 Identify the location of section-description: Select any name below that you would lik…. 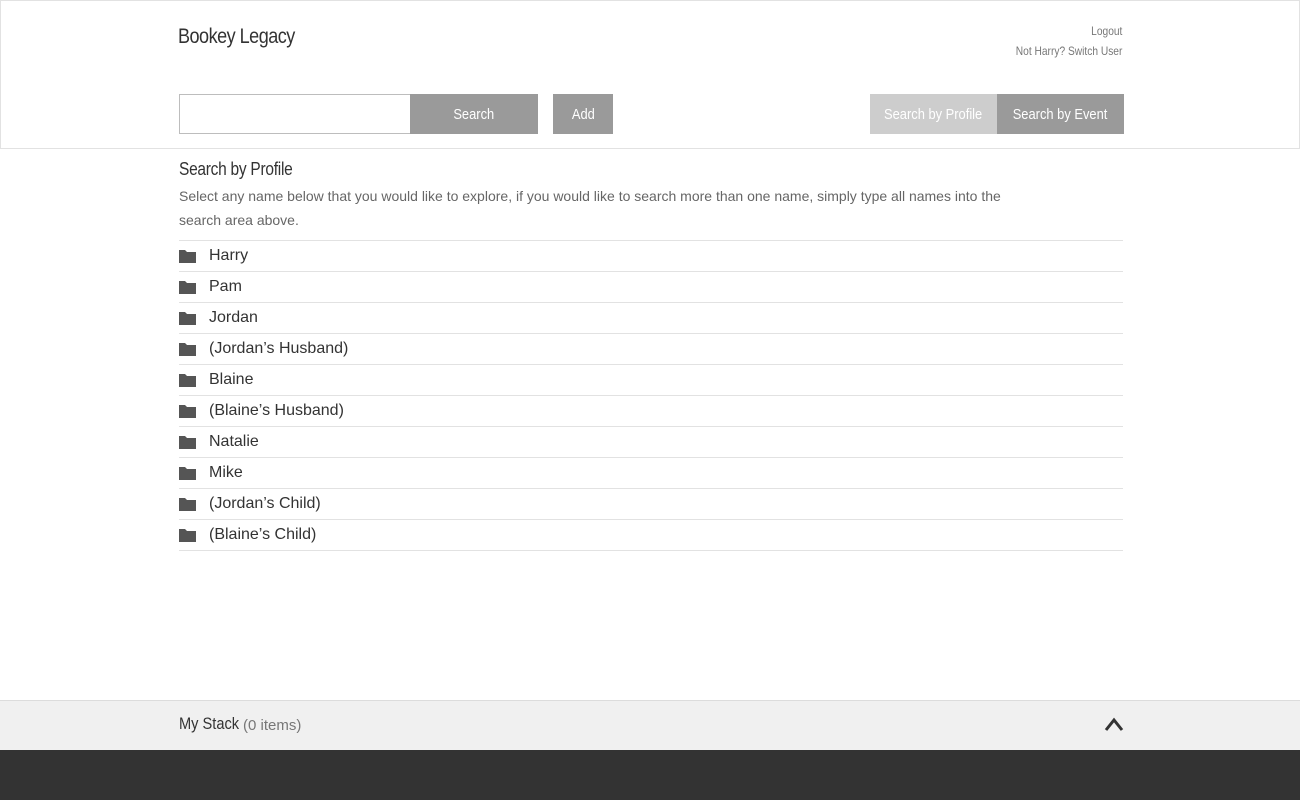
(590, 208).